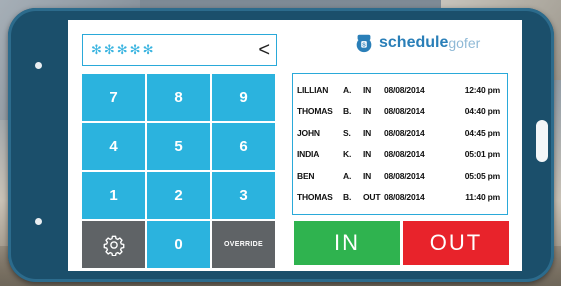 Image resolution: width=561 pixels, height=286 pixels. Describe the element at coordinates (482, 175) in the screenshot. I see `punch-time: 05:05 pm` at that location.